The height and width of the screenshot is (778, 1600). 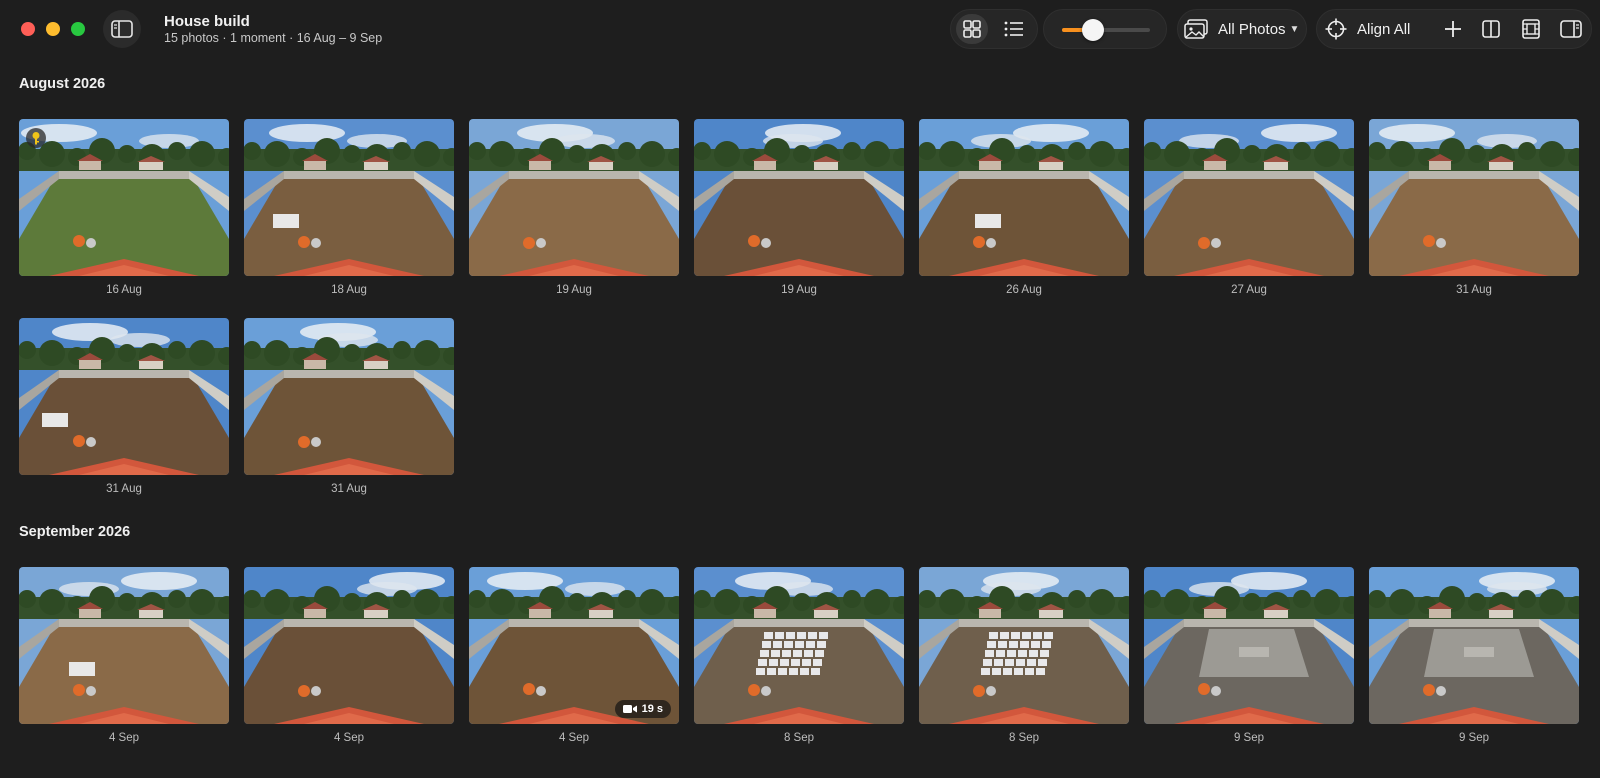 I want to click on photo-date: 27 Aug, so click(x=1249, y=290).